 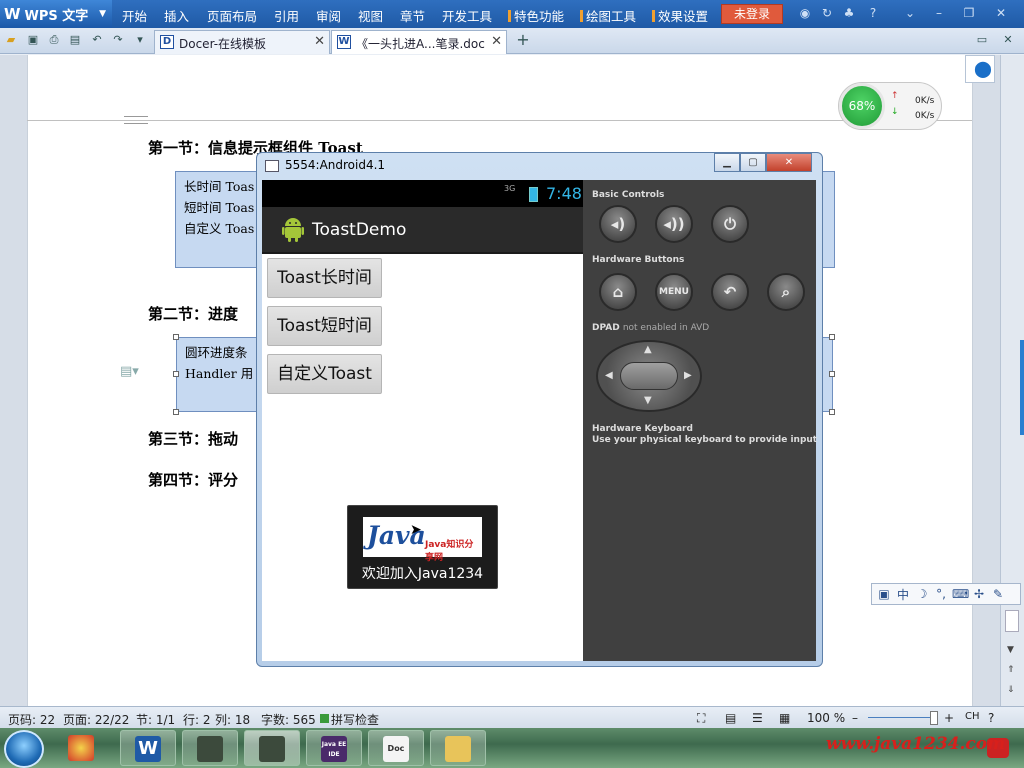 What do you see at coordinates (419, 42) in the screenshot?
I see `tab-document: W 《一头扎进A...笔录.doc ✕` at bounding box center [419, 42].